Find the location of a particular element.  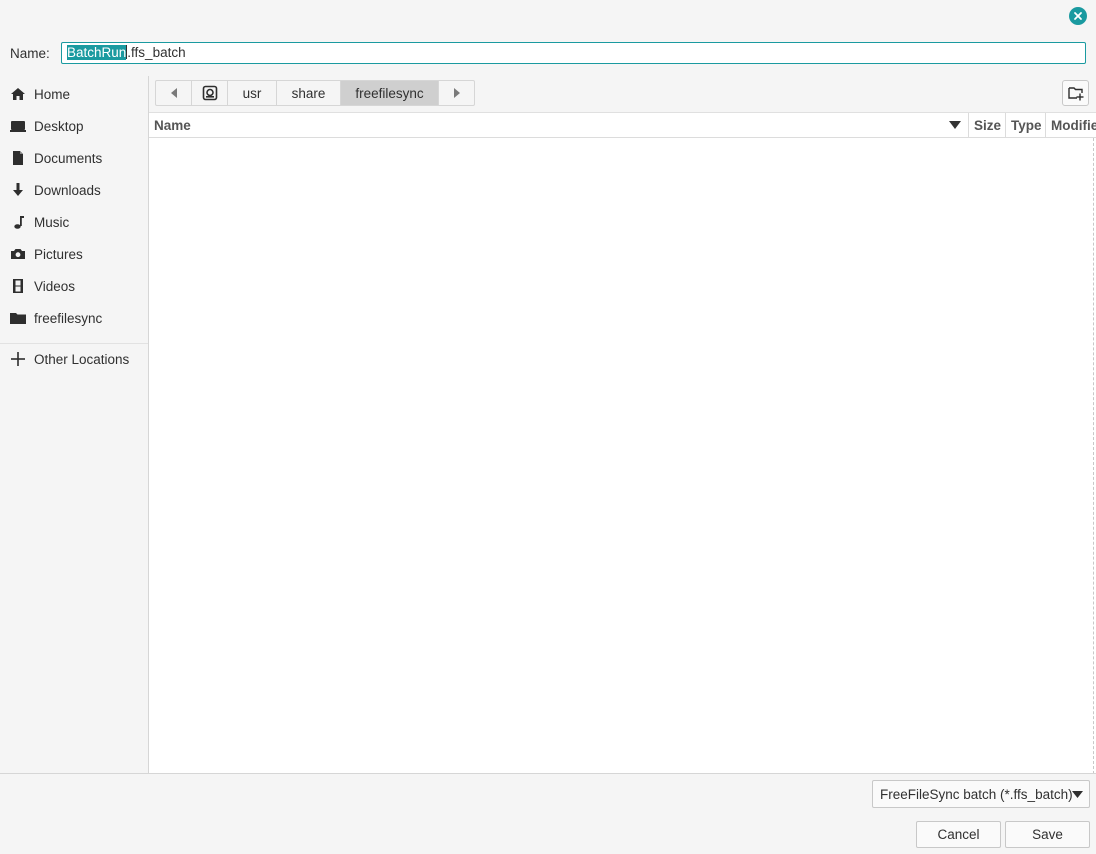

sidebar-item-freefilesync: freefilesync is located at coordinates (74, 318).